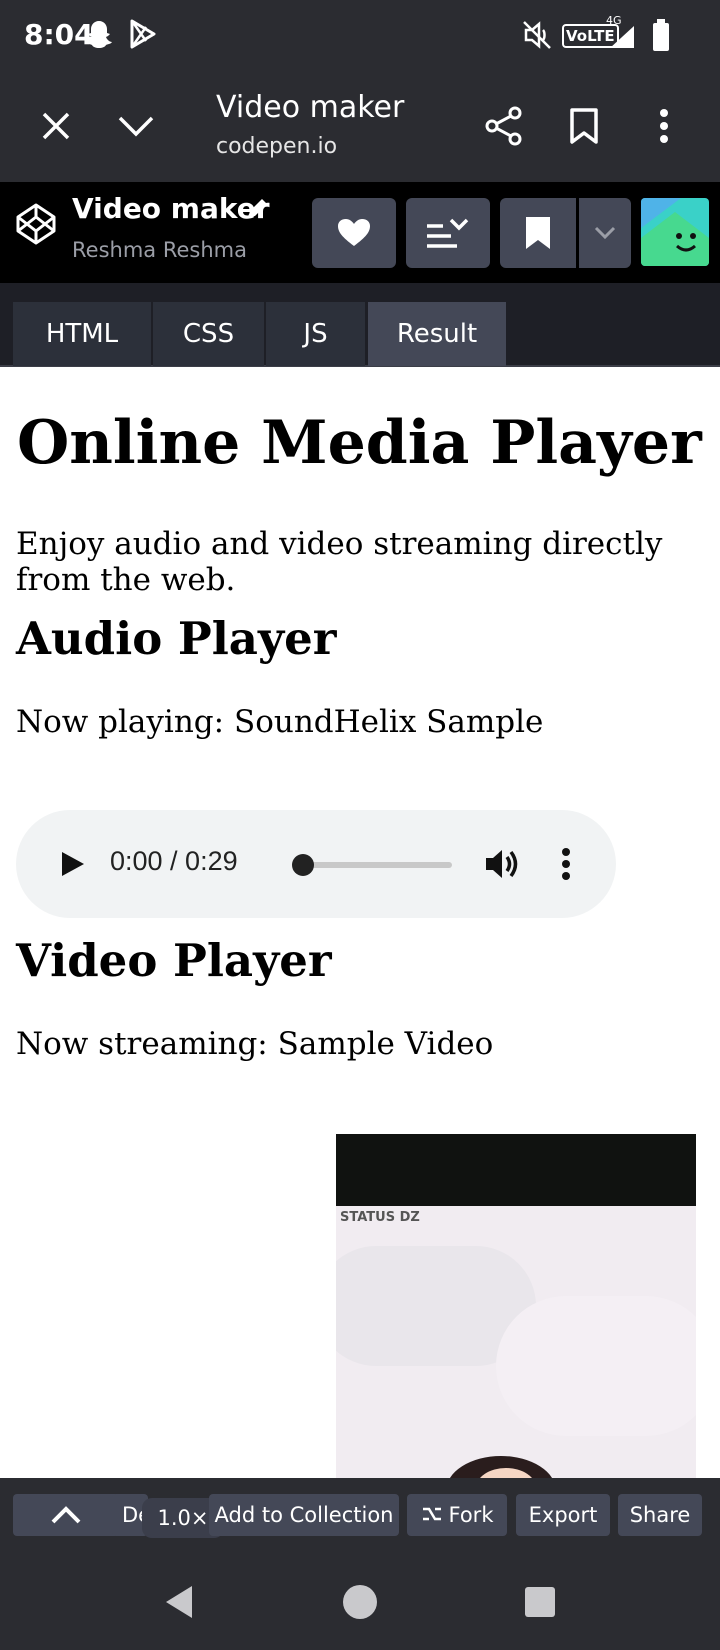  I want to click on audio-seek-thumb, so click(303, 865).